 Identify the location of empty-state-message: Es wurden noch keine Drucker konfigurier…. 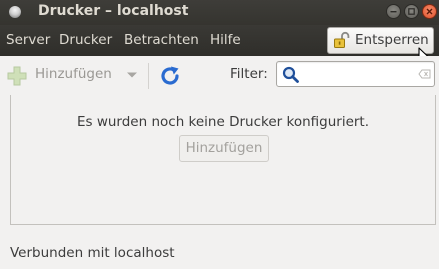
(223, 122).